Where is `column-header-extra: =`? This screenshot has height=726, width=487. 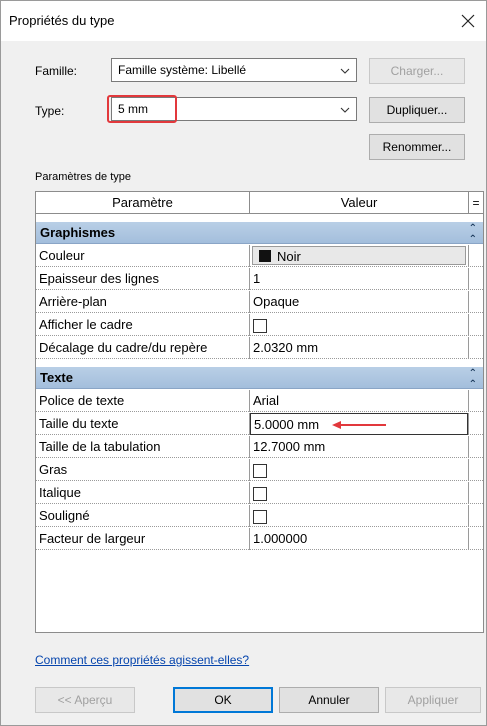
column-header-extra: = is located at coordinates (475, 203).